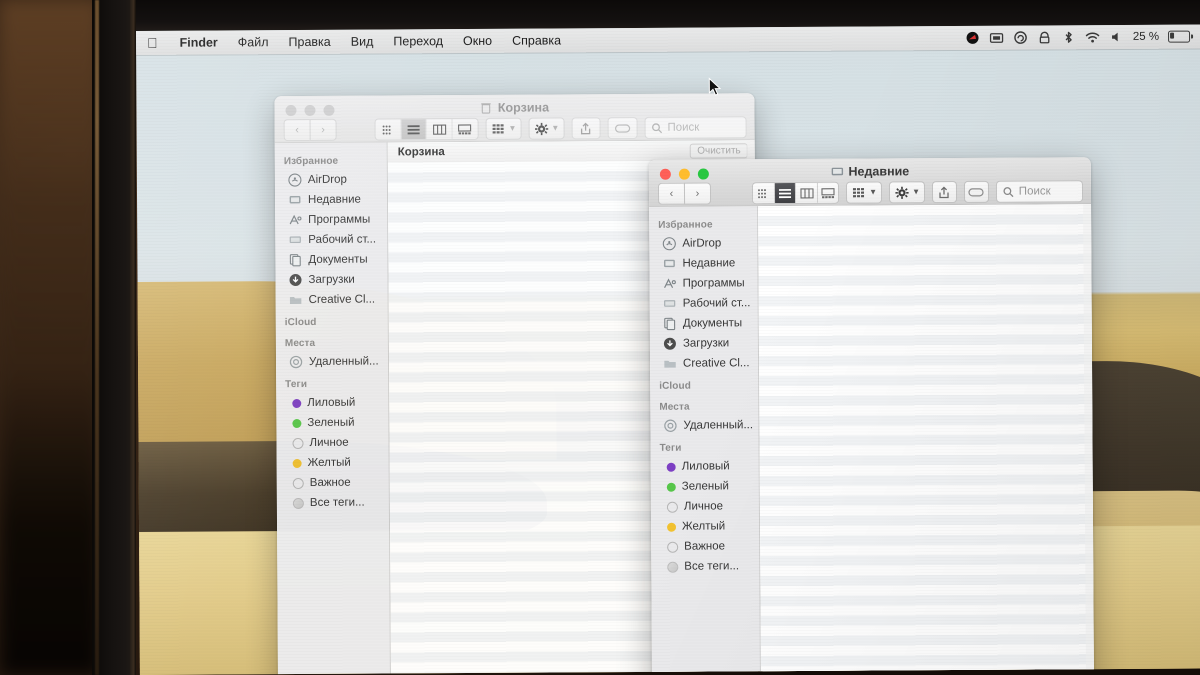  Describe the element at coordinates (669, 264) in the screenshot. I see `recents-clock-icon` at that location.